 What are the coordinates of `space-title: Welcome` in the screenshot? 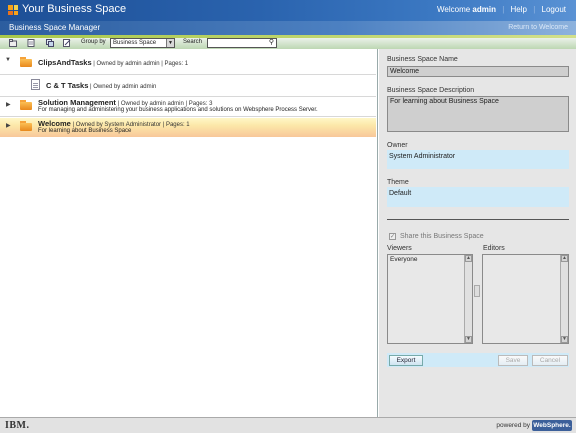 It's located at (54, 123).